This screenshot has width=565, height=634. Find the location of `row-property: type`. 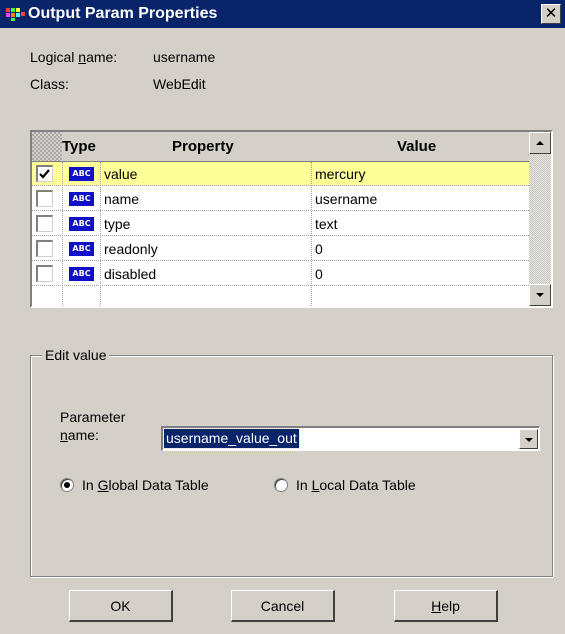

row-property: type is located at coordinates (117, 224).